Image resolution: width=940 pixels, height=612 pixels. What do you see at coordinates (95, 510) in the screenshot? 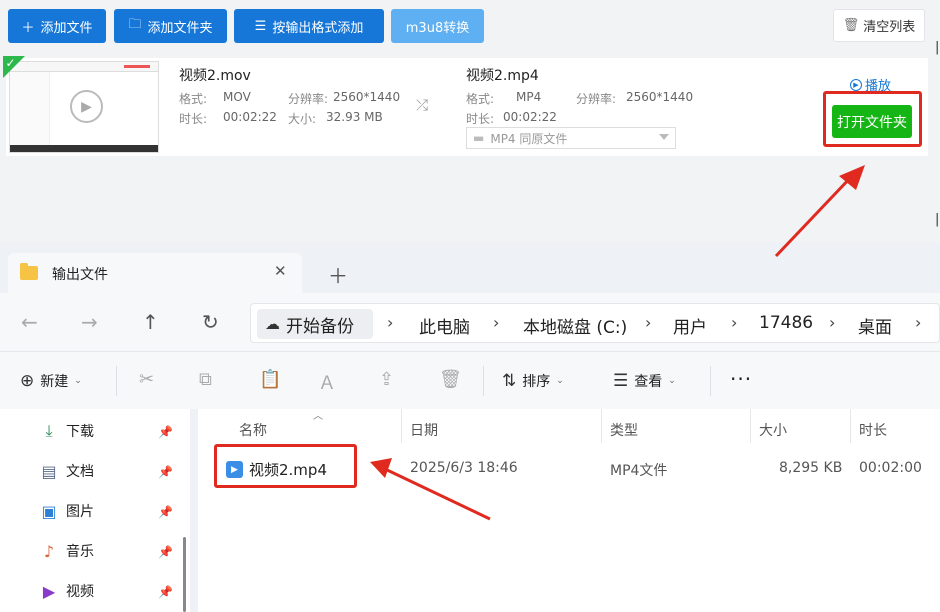
I see `navigation-pane: ⤓ 下载 📌 ▤ 文档 📌 ▣ 图片 📌 ♪ 音乐 📌 ▶ 视频 📌` at bounding box center [95, 510].